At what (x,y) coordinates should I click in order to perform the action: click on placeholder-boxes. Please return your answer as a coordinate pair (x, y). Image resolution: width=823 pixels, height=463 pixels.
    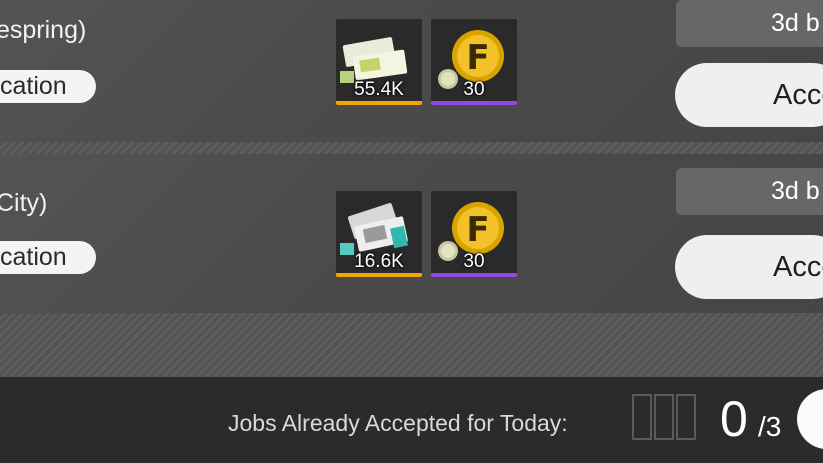
    Looking at the image, I should click on (665, 419).